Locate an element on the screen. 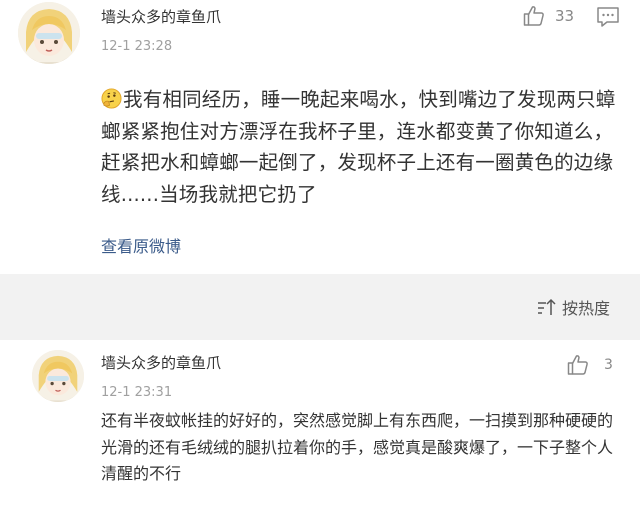  sort-label: 按热度 is located at coordinates (585, 308).